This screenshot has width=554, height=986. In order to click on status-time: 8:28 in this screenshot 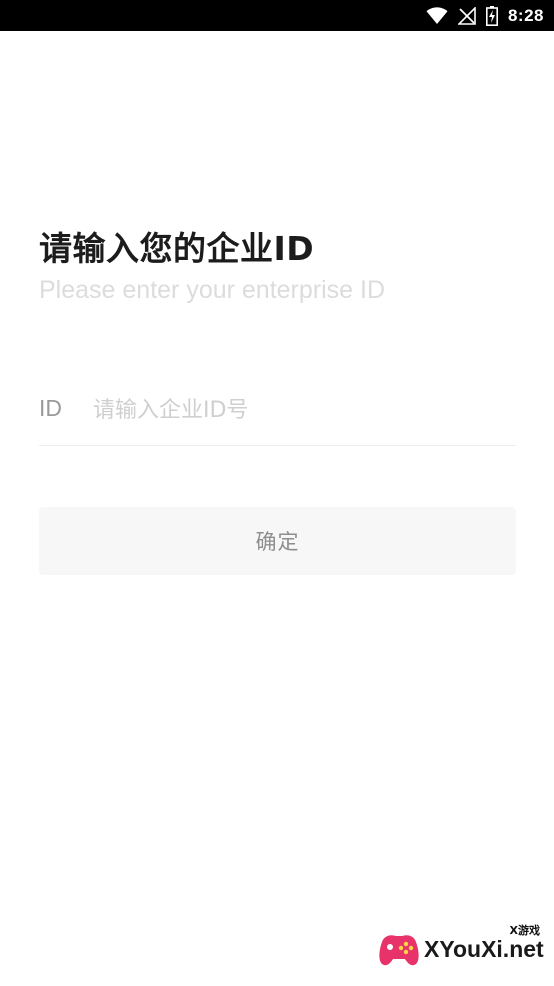, I will do `click(525, 15)`.